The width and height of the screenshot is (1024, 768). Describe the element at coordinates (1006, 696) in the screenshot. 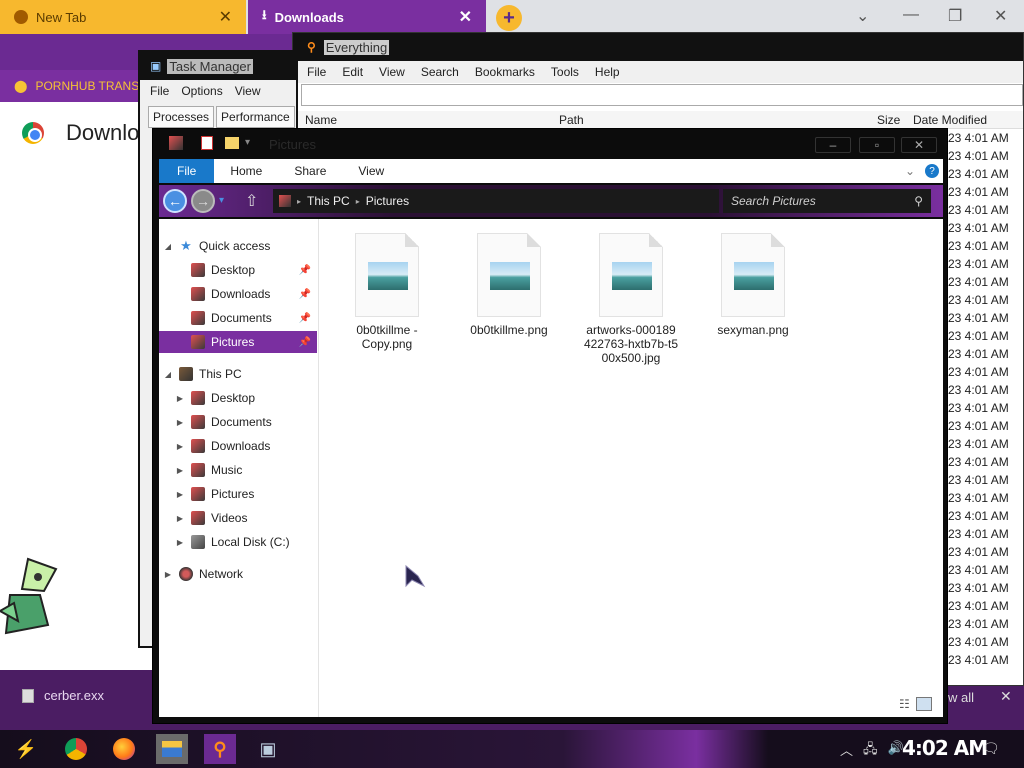

I see `download-bar-close-icon: ✕` at that location.